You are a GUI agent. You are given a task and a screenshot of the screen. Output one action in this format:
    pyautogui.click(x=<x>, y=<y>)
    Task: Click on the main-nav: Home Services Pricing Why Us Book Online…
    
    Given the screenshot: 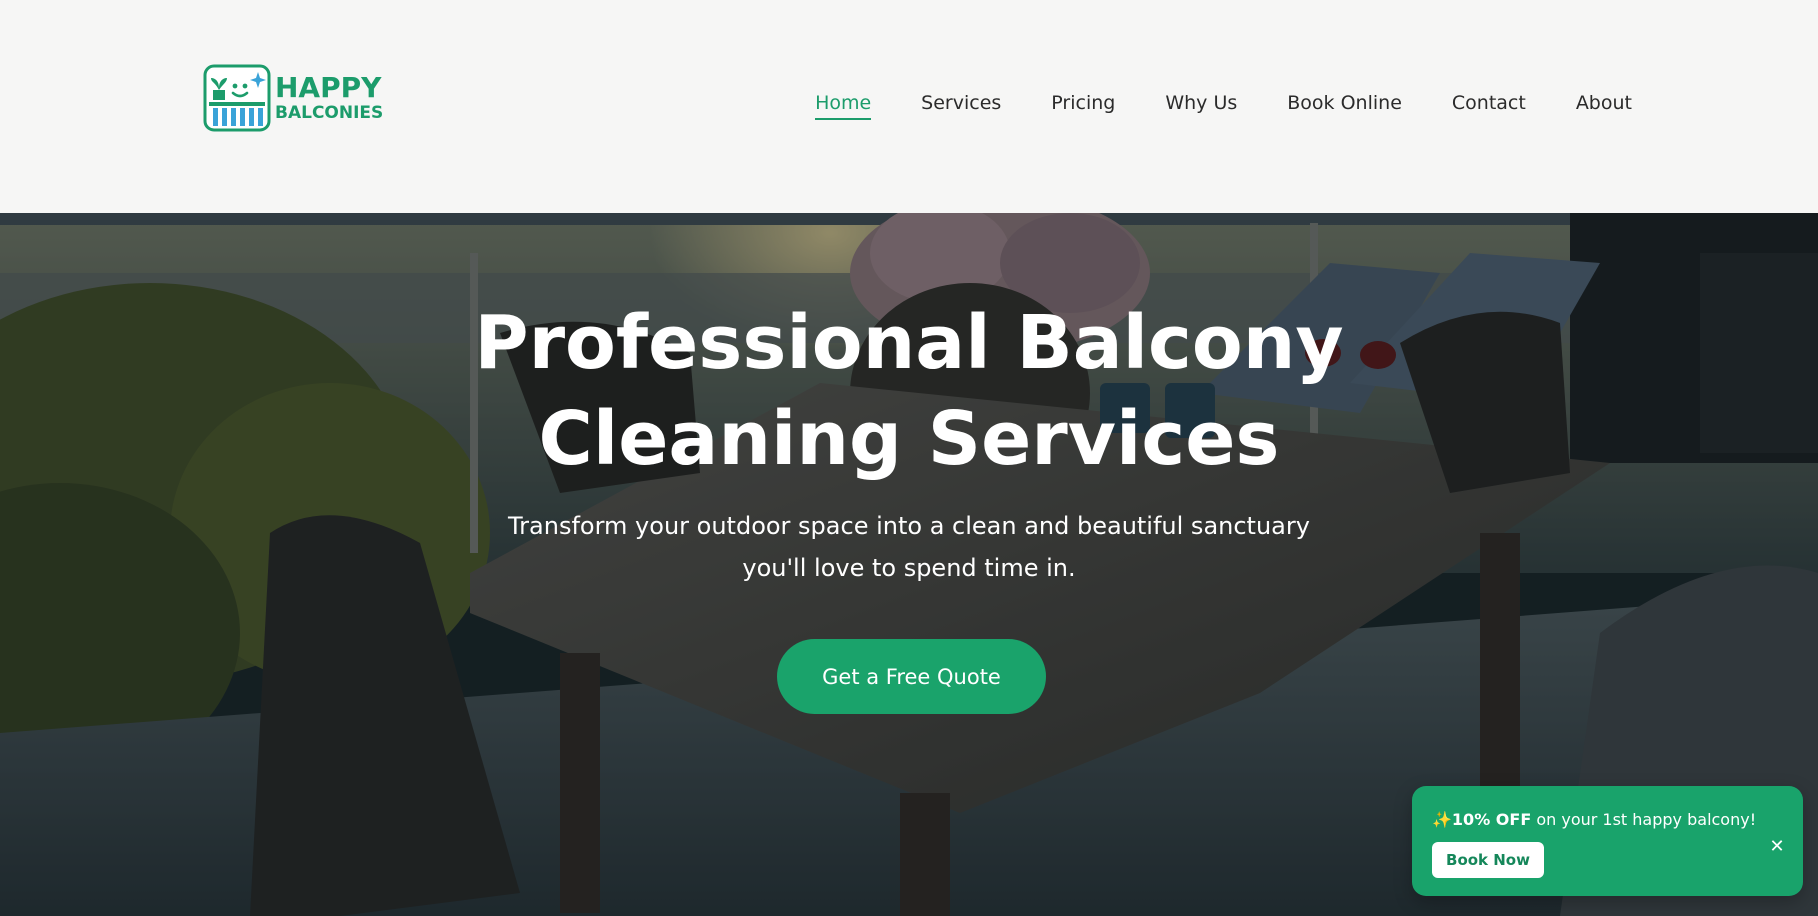 What is the action you would take?
    pyautogui.click(x=1223, y=106)
    